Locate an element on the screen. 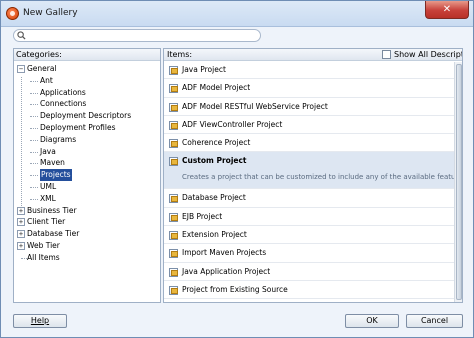  tree-item-deployment-descriptors: Deployment Descriptors is located at coordinates (87, 116).